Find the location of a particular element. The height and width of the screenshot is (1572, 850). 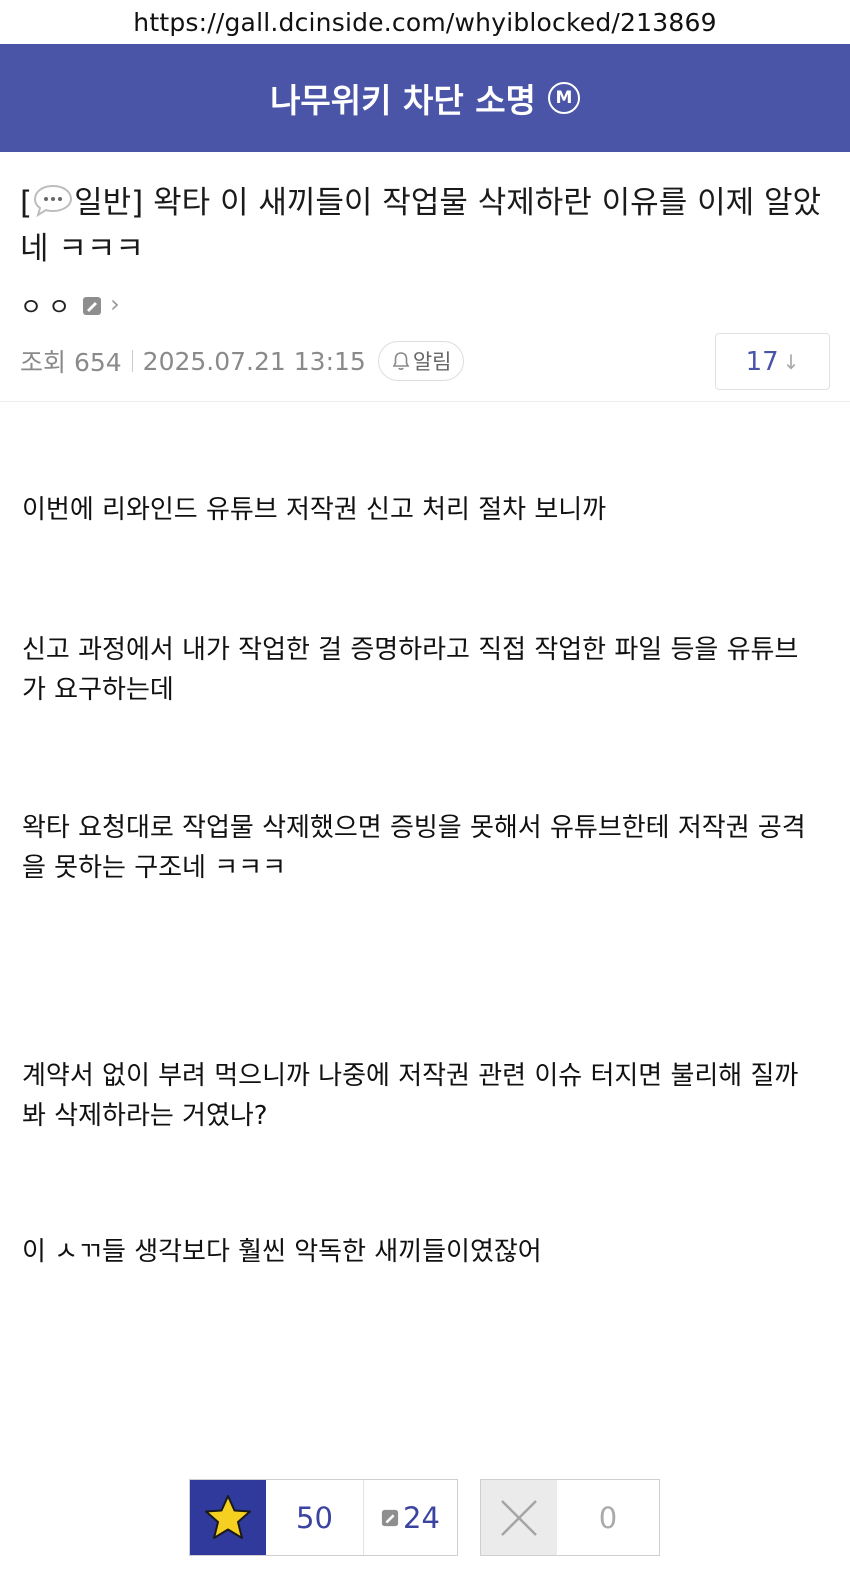

bell-icon is located at coordinates (401, 361).